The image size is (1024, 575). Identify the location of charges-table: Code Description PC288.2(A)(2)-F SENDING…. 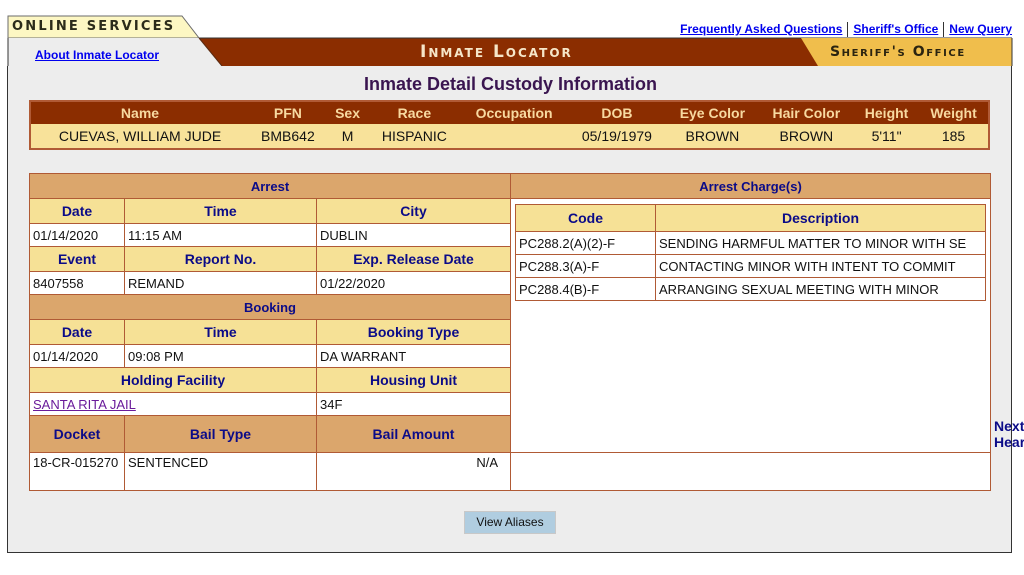
(751, 252).